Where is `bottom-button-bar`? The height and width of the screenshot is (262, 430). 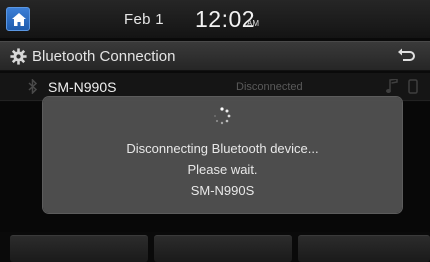
bottom-button-bar is located at coordinates (215, 248).